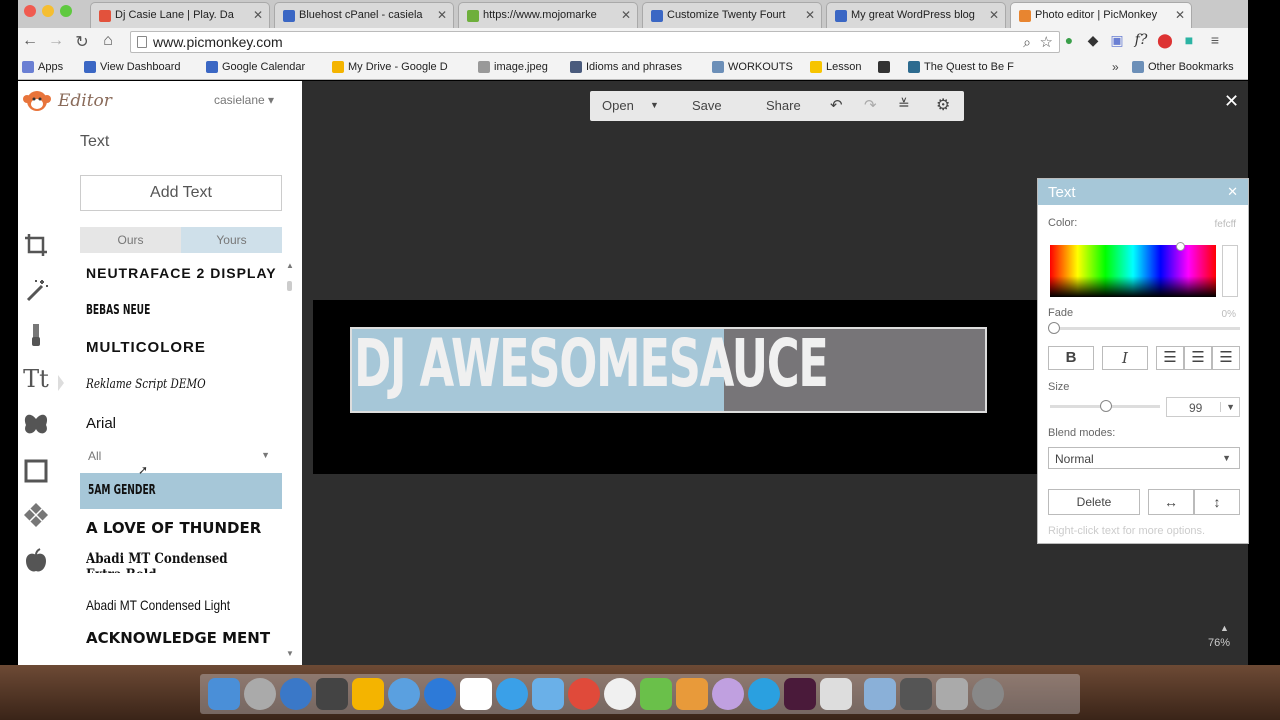  Describe the element at coordinates (173, 528) in the screenshot. I see `font-item: A LOVE OF THUNDER` at that location.